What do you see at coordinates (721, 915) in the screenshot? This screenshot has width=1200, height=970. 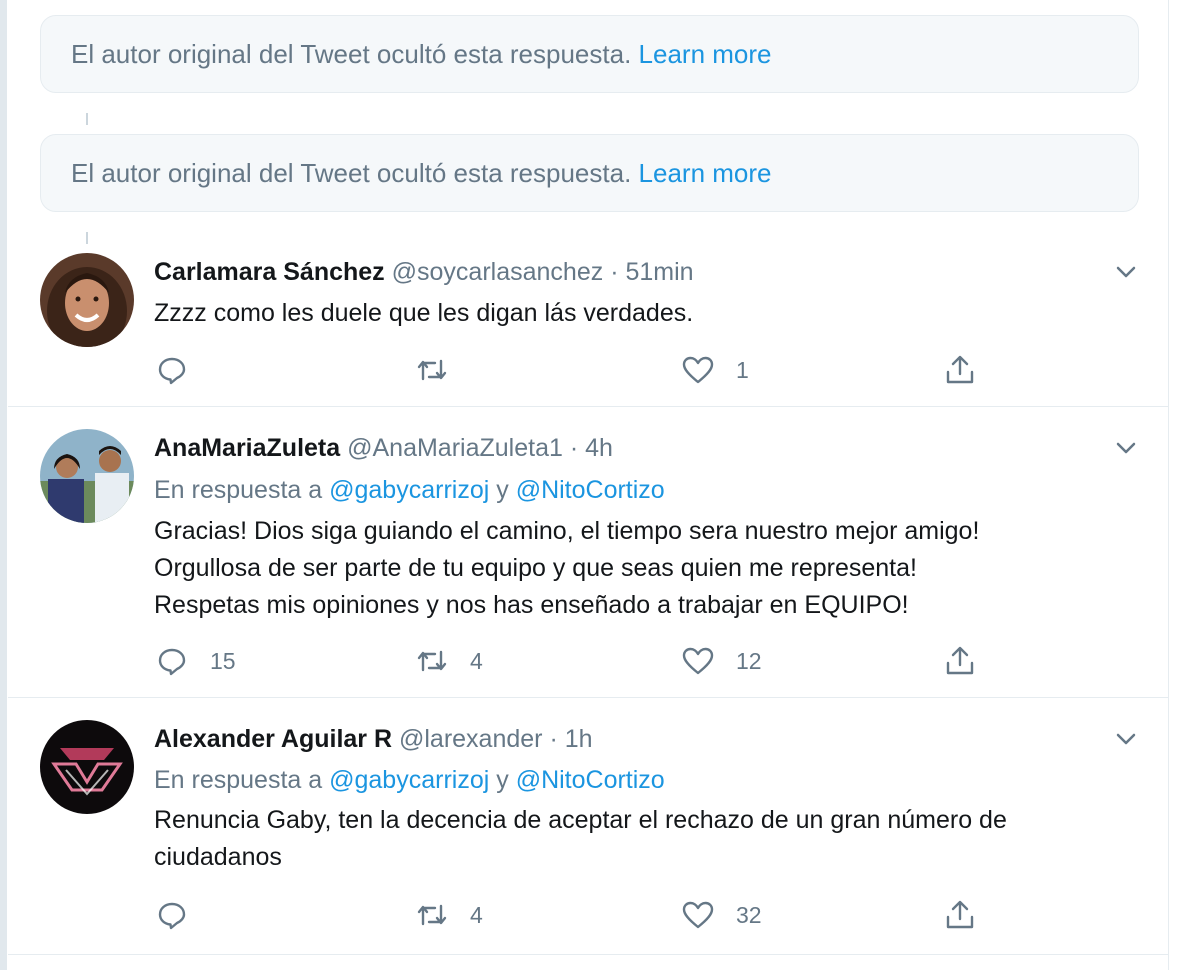 I see `like-button: 32` at bounding box center [721, 915].